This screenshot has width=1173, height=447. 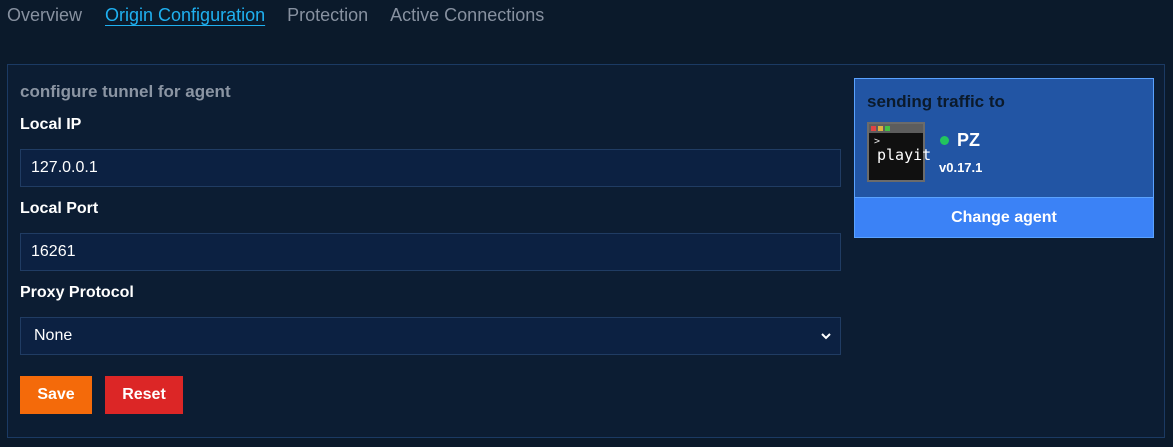 What do you see at coordinates (969, 140) in the screenshot?
I see `agent-name: PZ` at bounding box center [969, 140].